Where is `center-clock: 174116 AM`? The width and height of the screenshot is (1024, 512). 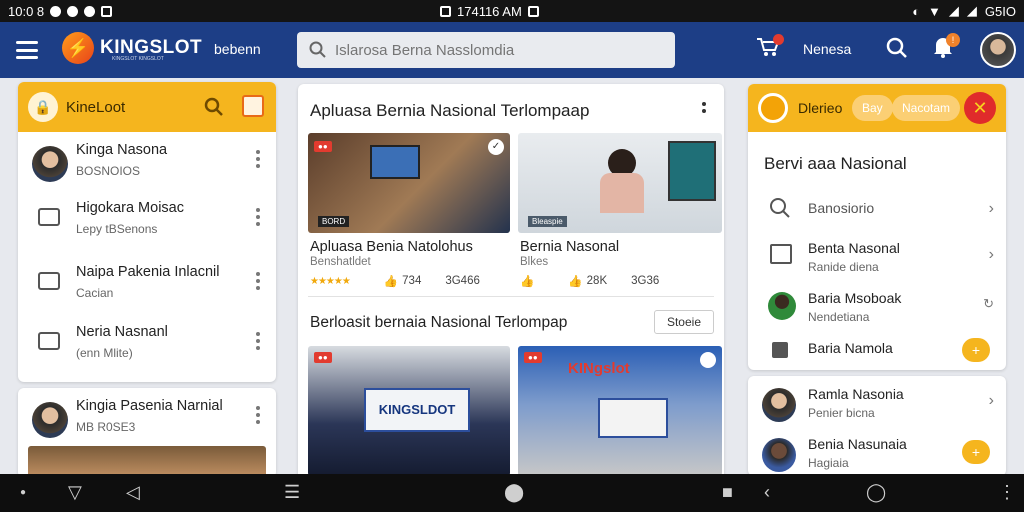
center-clock: 174116 AM is located at coordinates (489, 11).